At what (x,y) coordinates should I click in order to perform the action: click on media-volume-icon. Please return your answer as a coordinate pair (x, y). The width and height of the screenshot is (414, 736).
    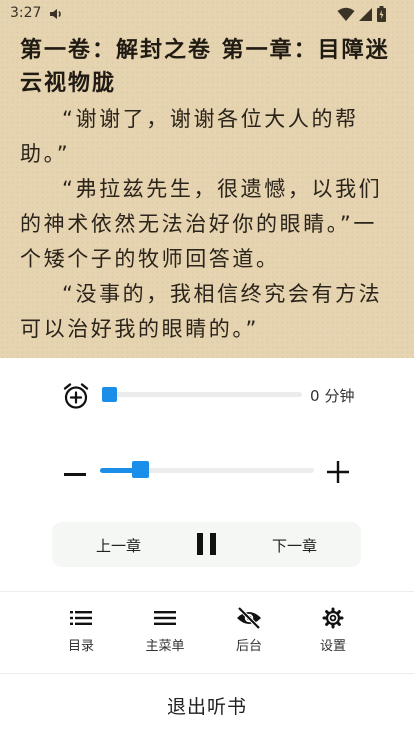
    Looking at the image, I should click on (55, 14).